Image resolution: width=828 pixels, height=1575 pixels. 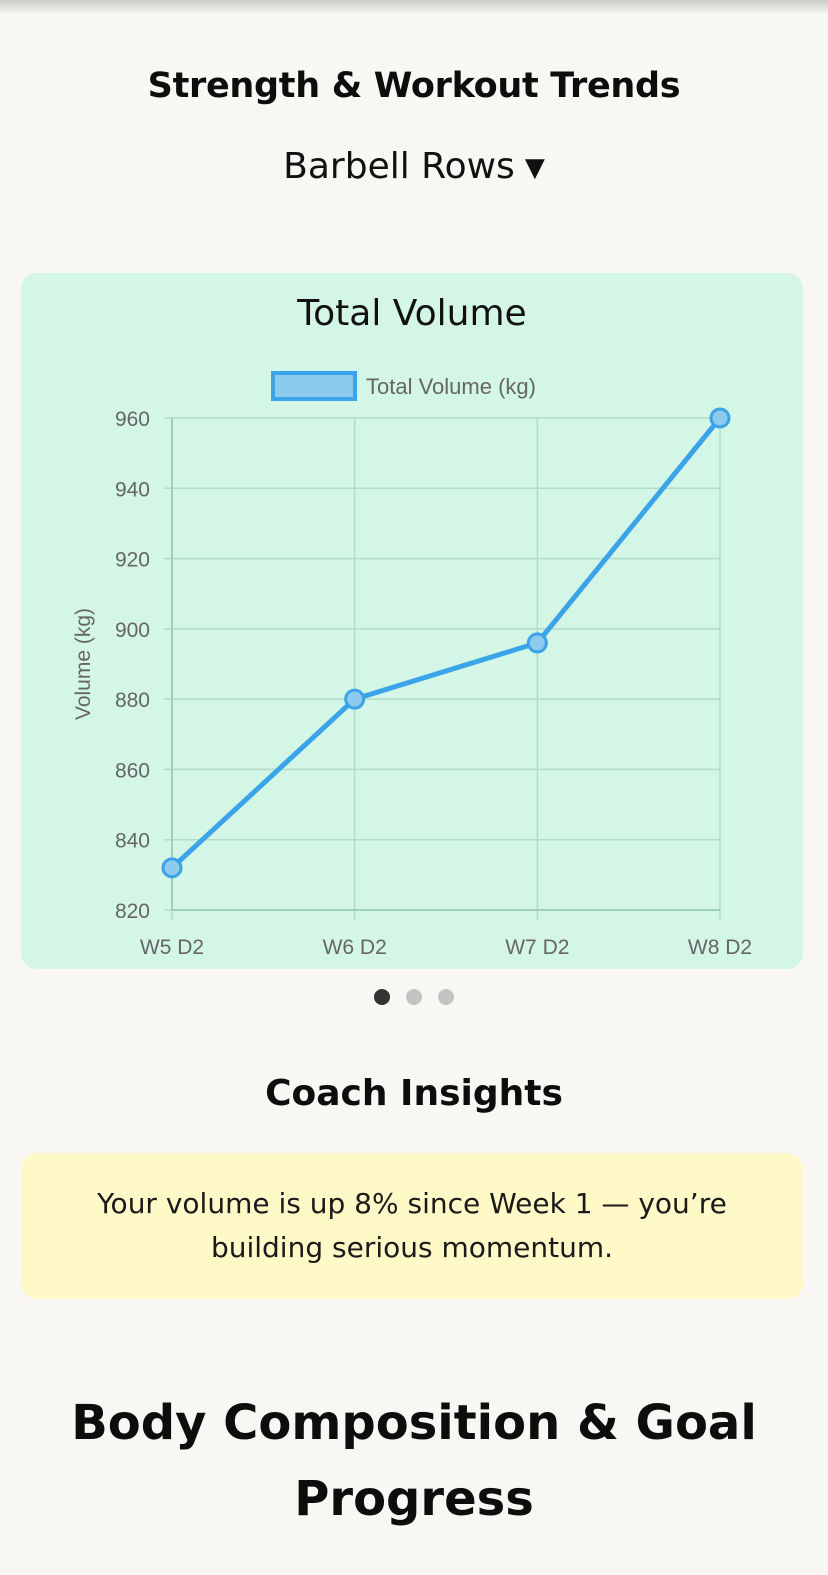 I want to click on caret-down-icon: ▼, so click(x=534, y=168).